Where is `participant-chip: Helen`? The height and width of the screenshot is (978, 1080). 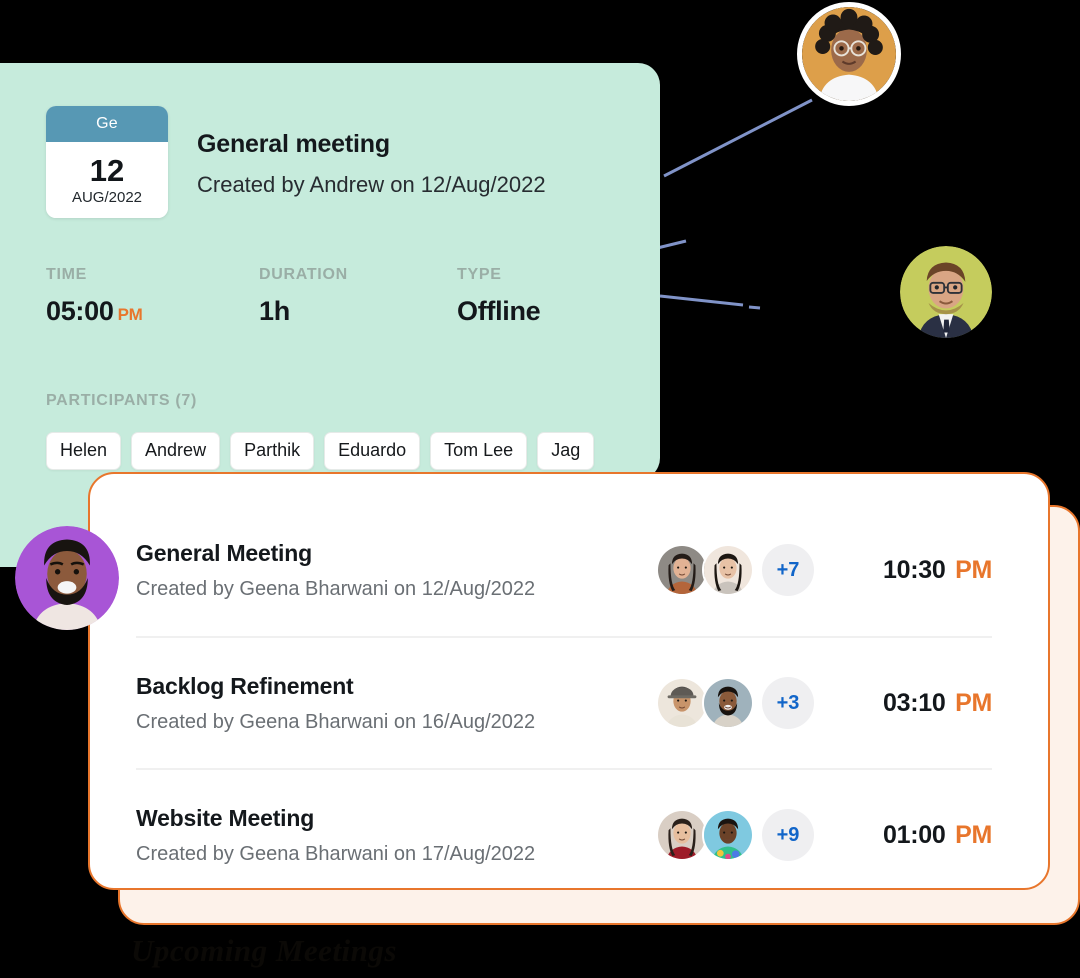 participant-chip: Helen is located at coordinates (84, 451).